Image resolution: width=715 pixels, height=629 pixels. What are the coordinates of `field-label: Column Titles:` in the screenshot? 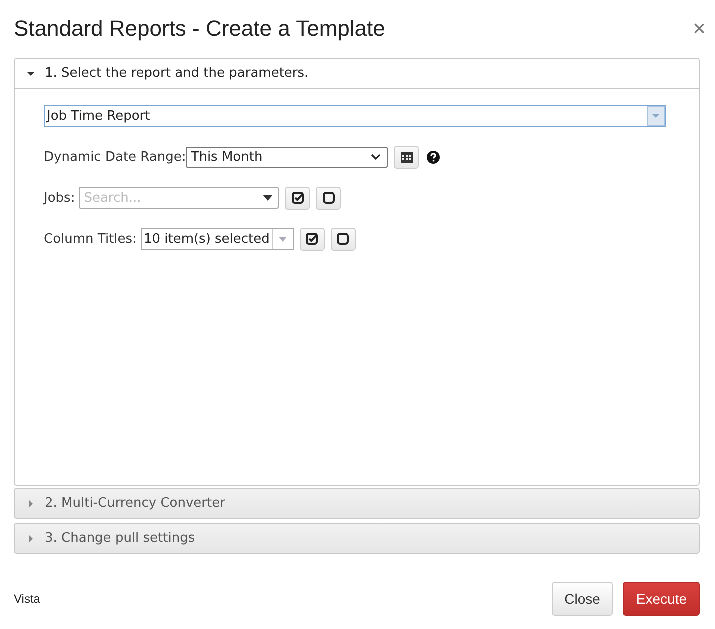 It's located at (90, 239).